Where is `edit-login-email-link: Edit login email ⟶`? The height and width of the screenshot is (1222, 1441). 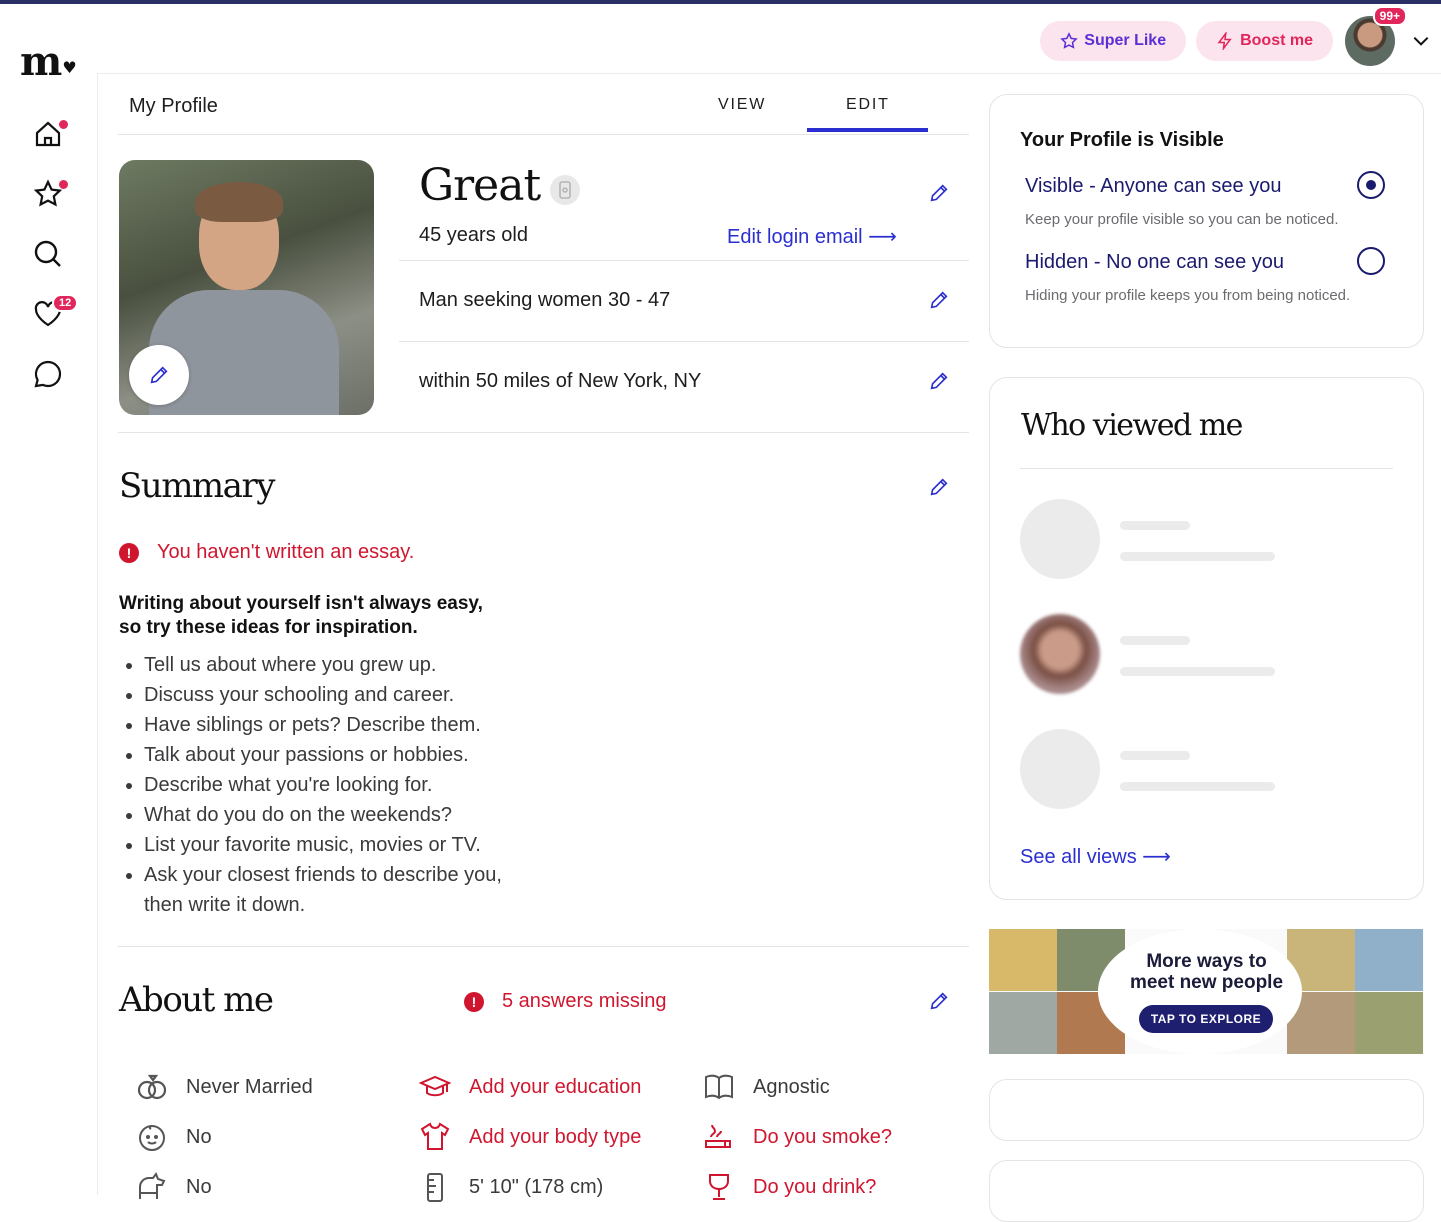
edit-login-email-link: Edit login email ⟶ is located at coordinates (812, 236).